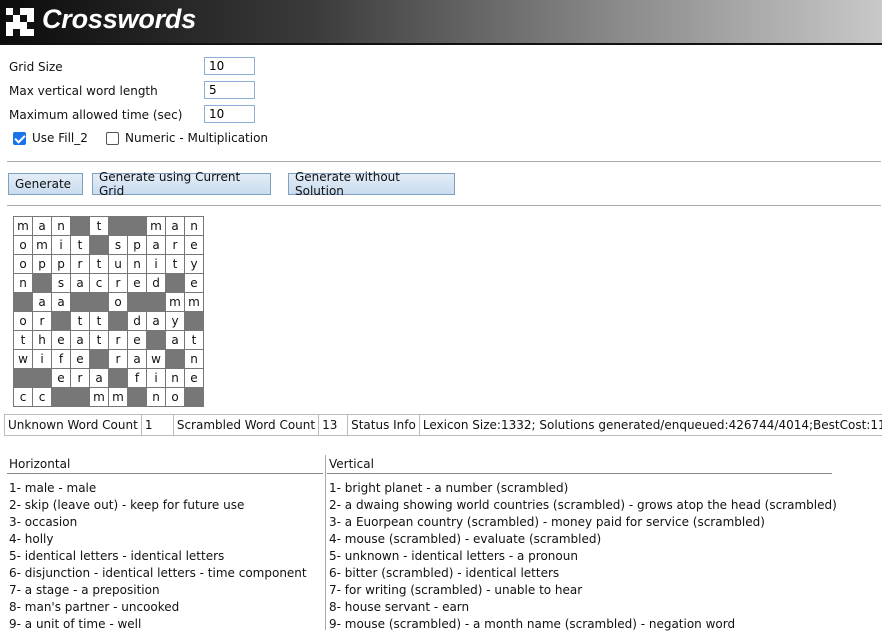 Image resolution: width=882 pixels, height=633 pixels. I want to click on grid-size-input, so click(229, 66).